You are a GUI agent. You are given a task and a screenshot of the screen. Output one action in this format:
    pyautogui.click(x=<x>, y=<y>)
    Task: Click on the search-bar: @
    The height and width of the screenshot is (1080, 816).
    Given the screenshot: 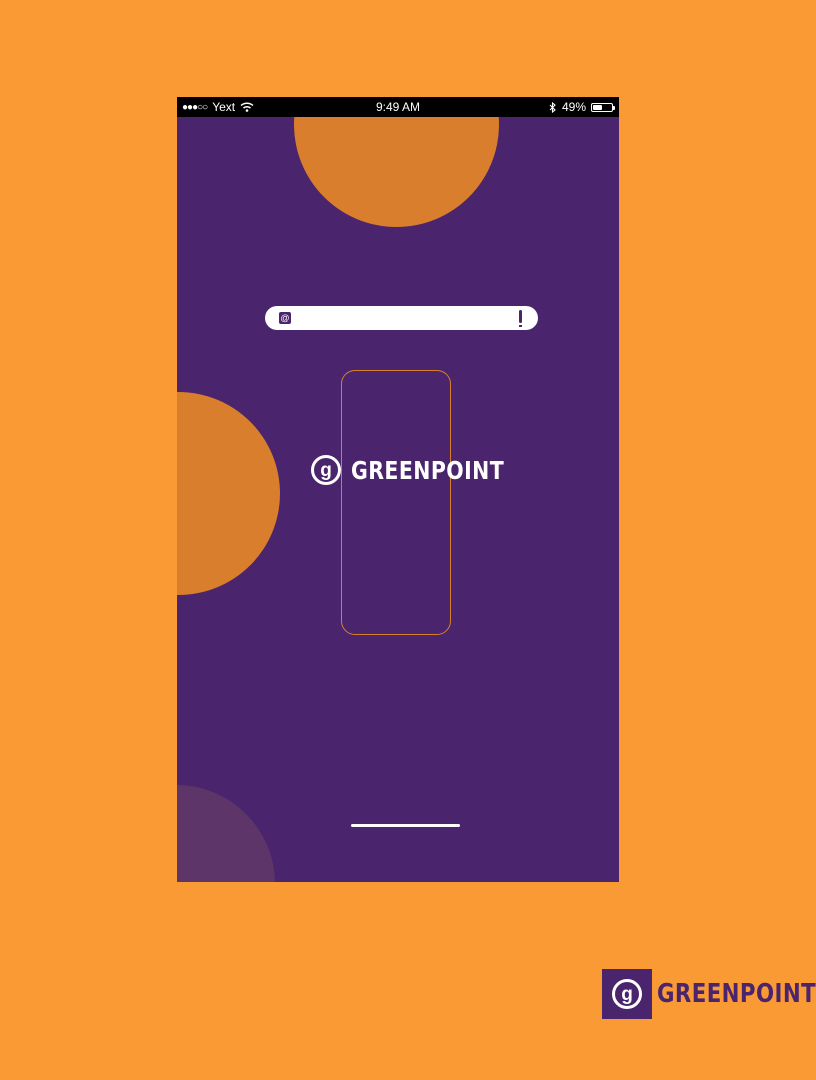 What is the action you would take?
    pyautogui.click(x=401, y=318)
    